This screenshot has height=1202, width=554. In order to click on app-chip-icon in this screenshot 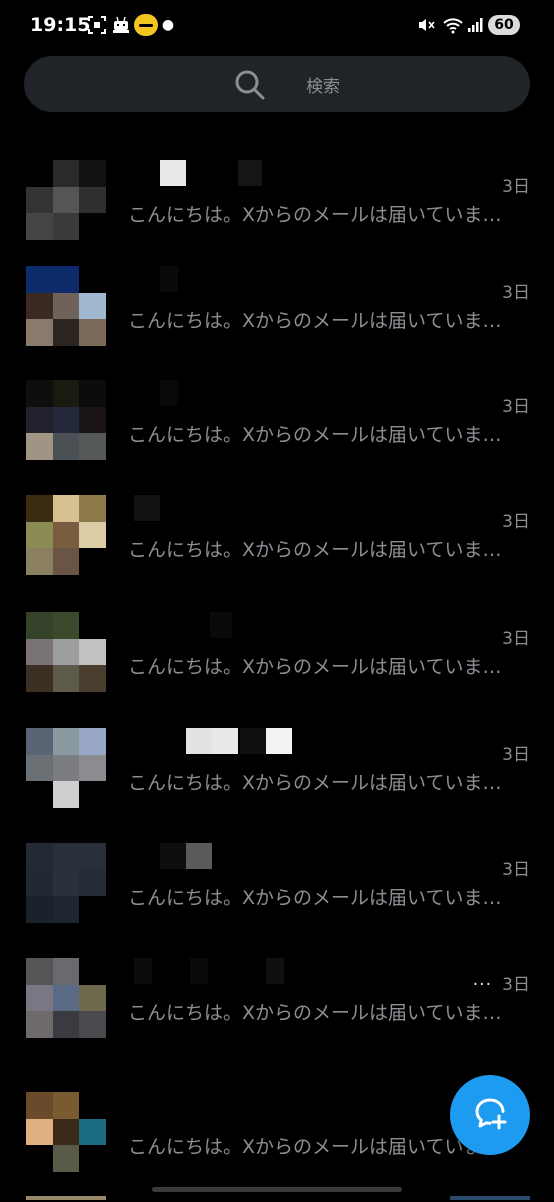, I will do `click(146, 25)`.